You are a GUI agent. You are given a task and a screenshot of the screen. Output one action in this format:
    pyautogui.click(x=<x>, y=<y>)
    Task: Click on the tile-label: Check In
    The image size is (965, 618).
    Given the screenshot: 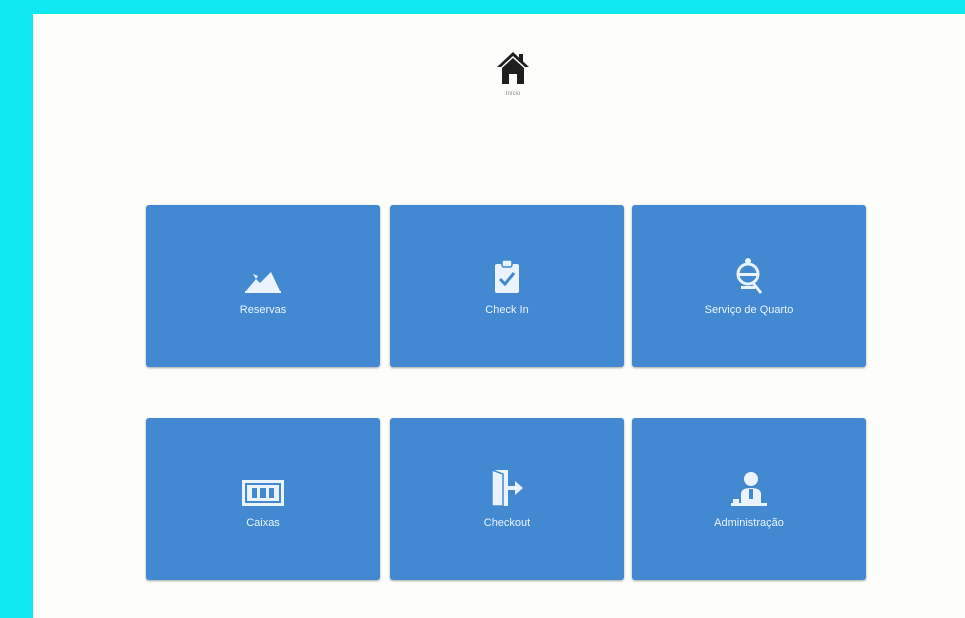 What is the action you would take?
    pyautogui.click(x=507, y=310)
    